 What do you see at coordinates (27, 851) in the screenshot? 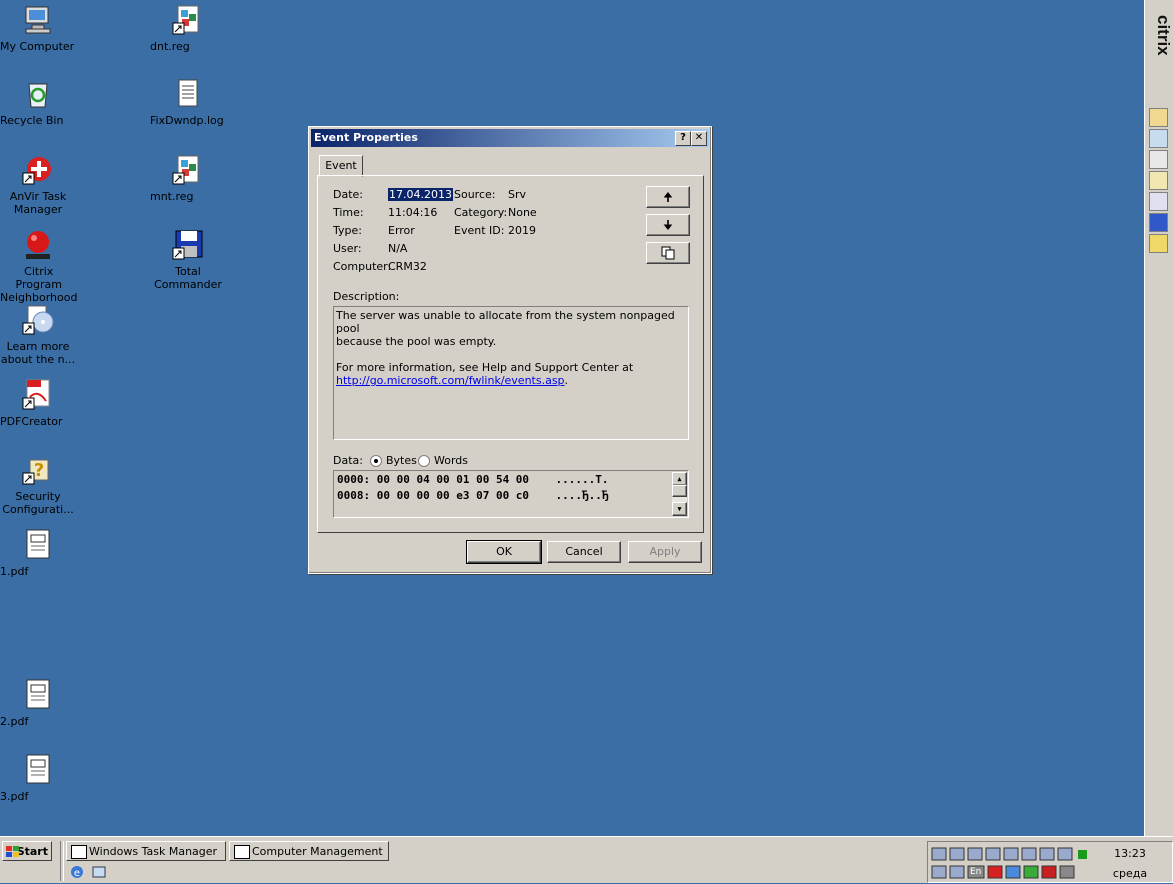
I see `start-button: Start` at bounding box center [27, 851].